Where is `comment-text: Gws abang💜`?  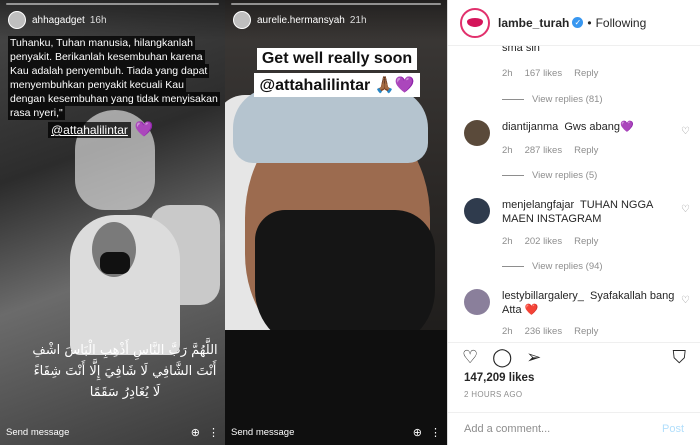
comment-text: Gws abang💜 is located at coordinates (599, 127).